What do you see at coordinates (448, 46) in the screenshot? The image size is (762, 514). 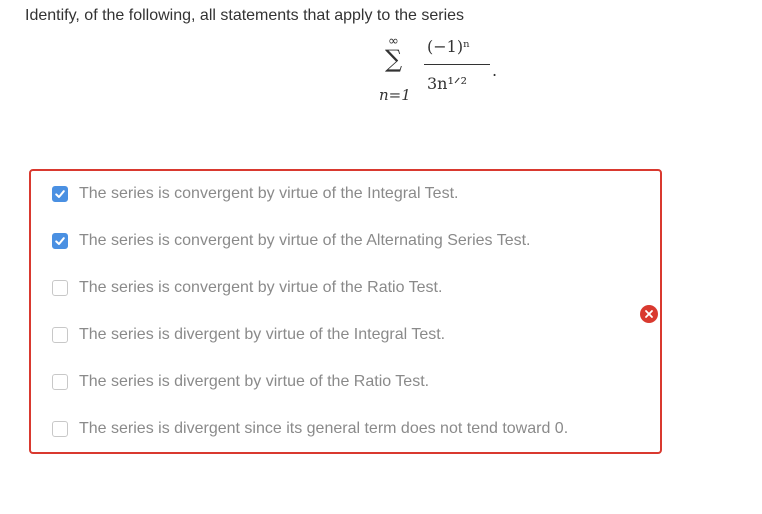 I see `fraction-numerator: (−1)ⁿ` at bounding box center [448, 46].